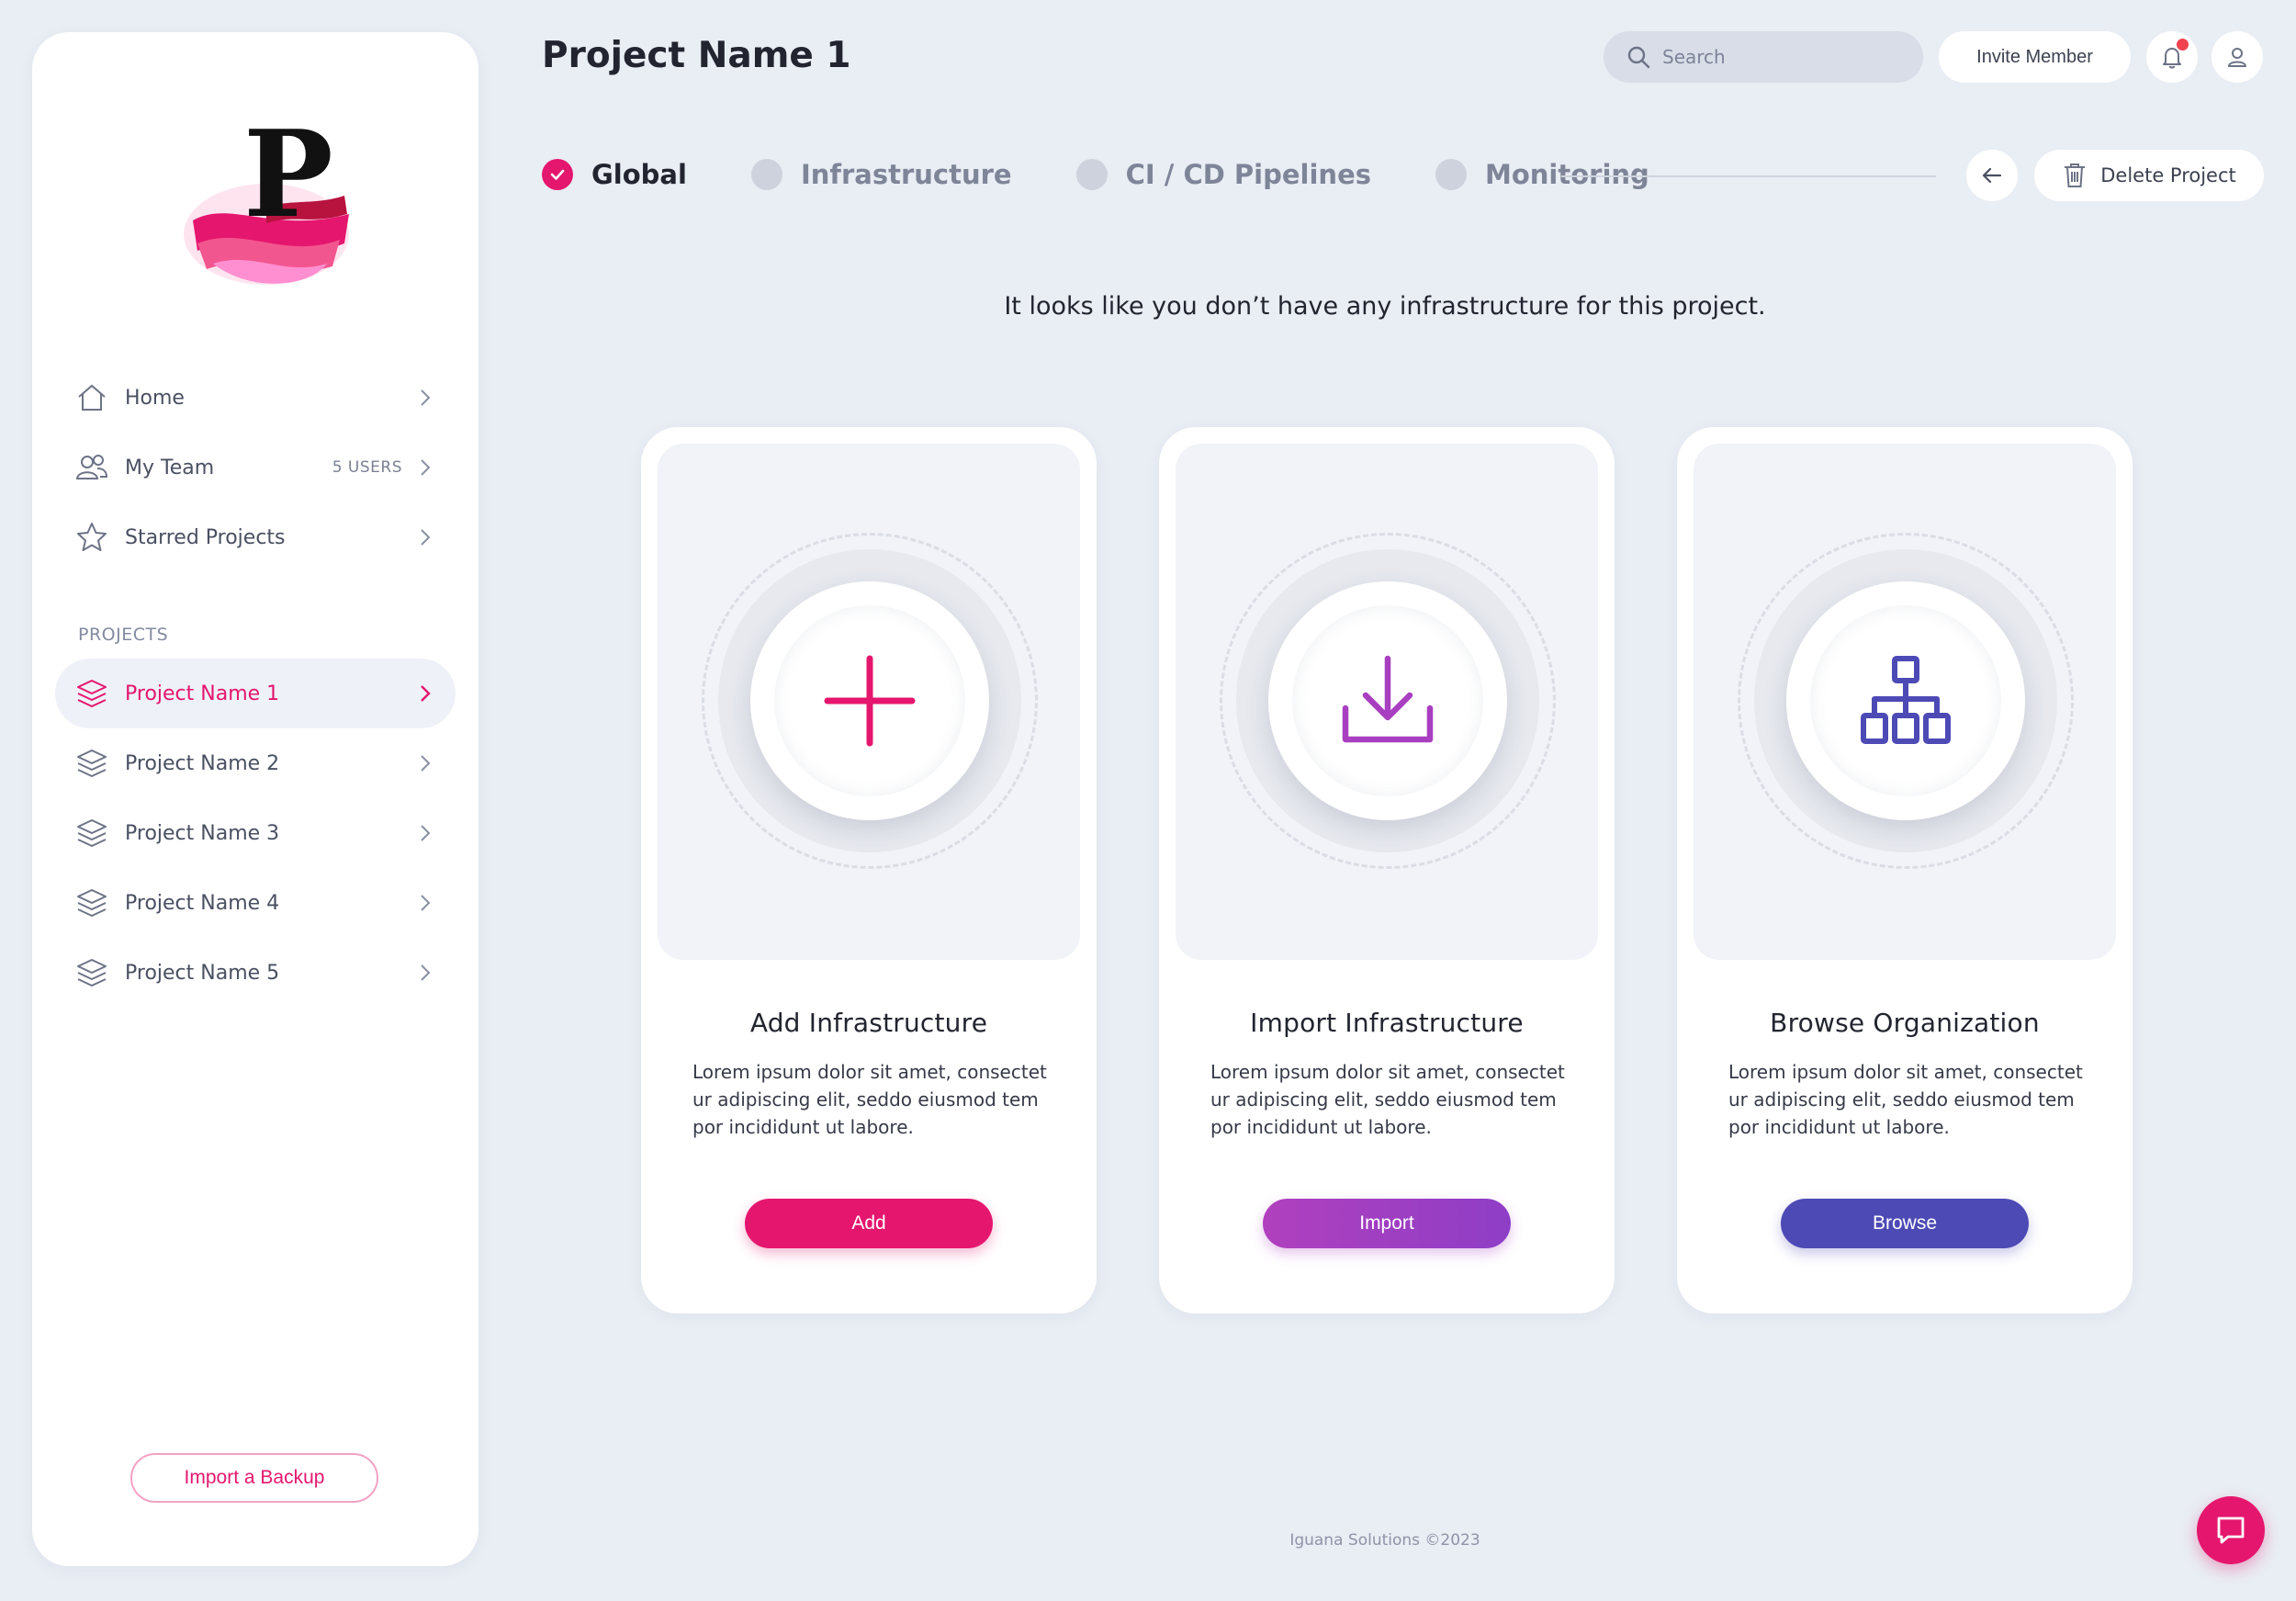 The width and height of the screenshot is (2296, 1601). Describe the element at coordinates (2183, 45) in the screenshot. I see `notification-dot` at that location.